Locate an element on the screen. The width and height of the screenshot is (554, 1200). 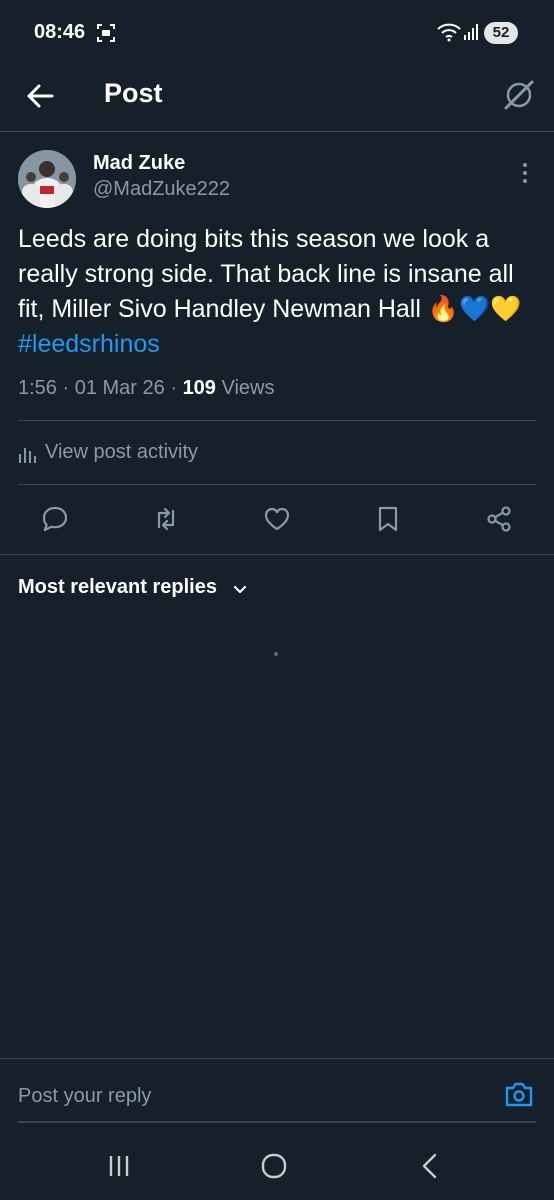
page-title: Post is located at coordinates (133, 93).